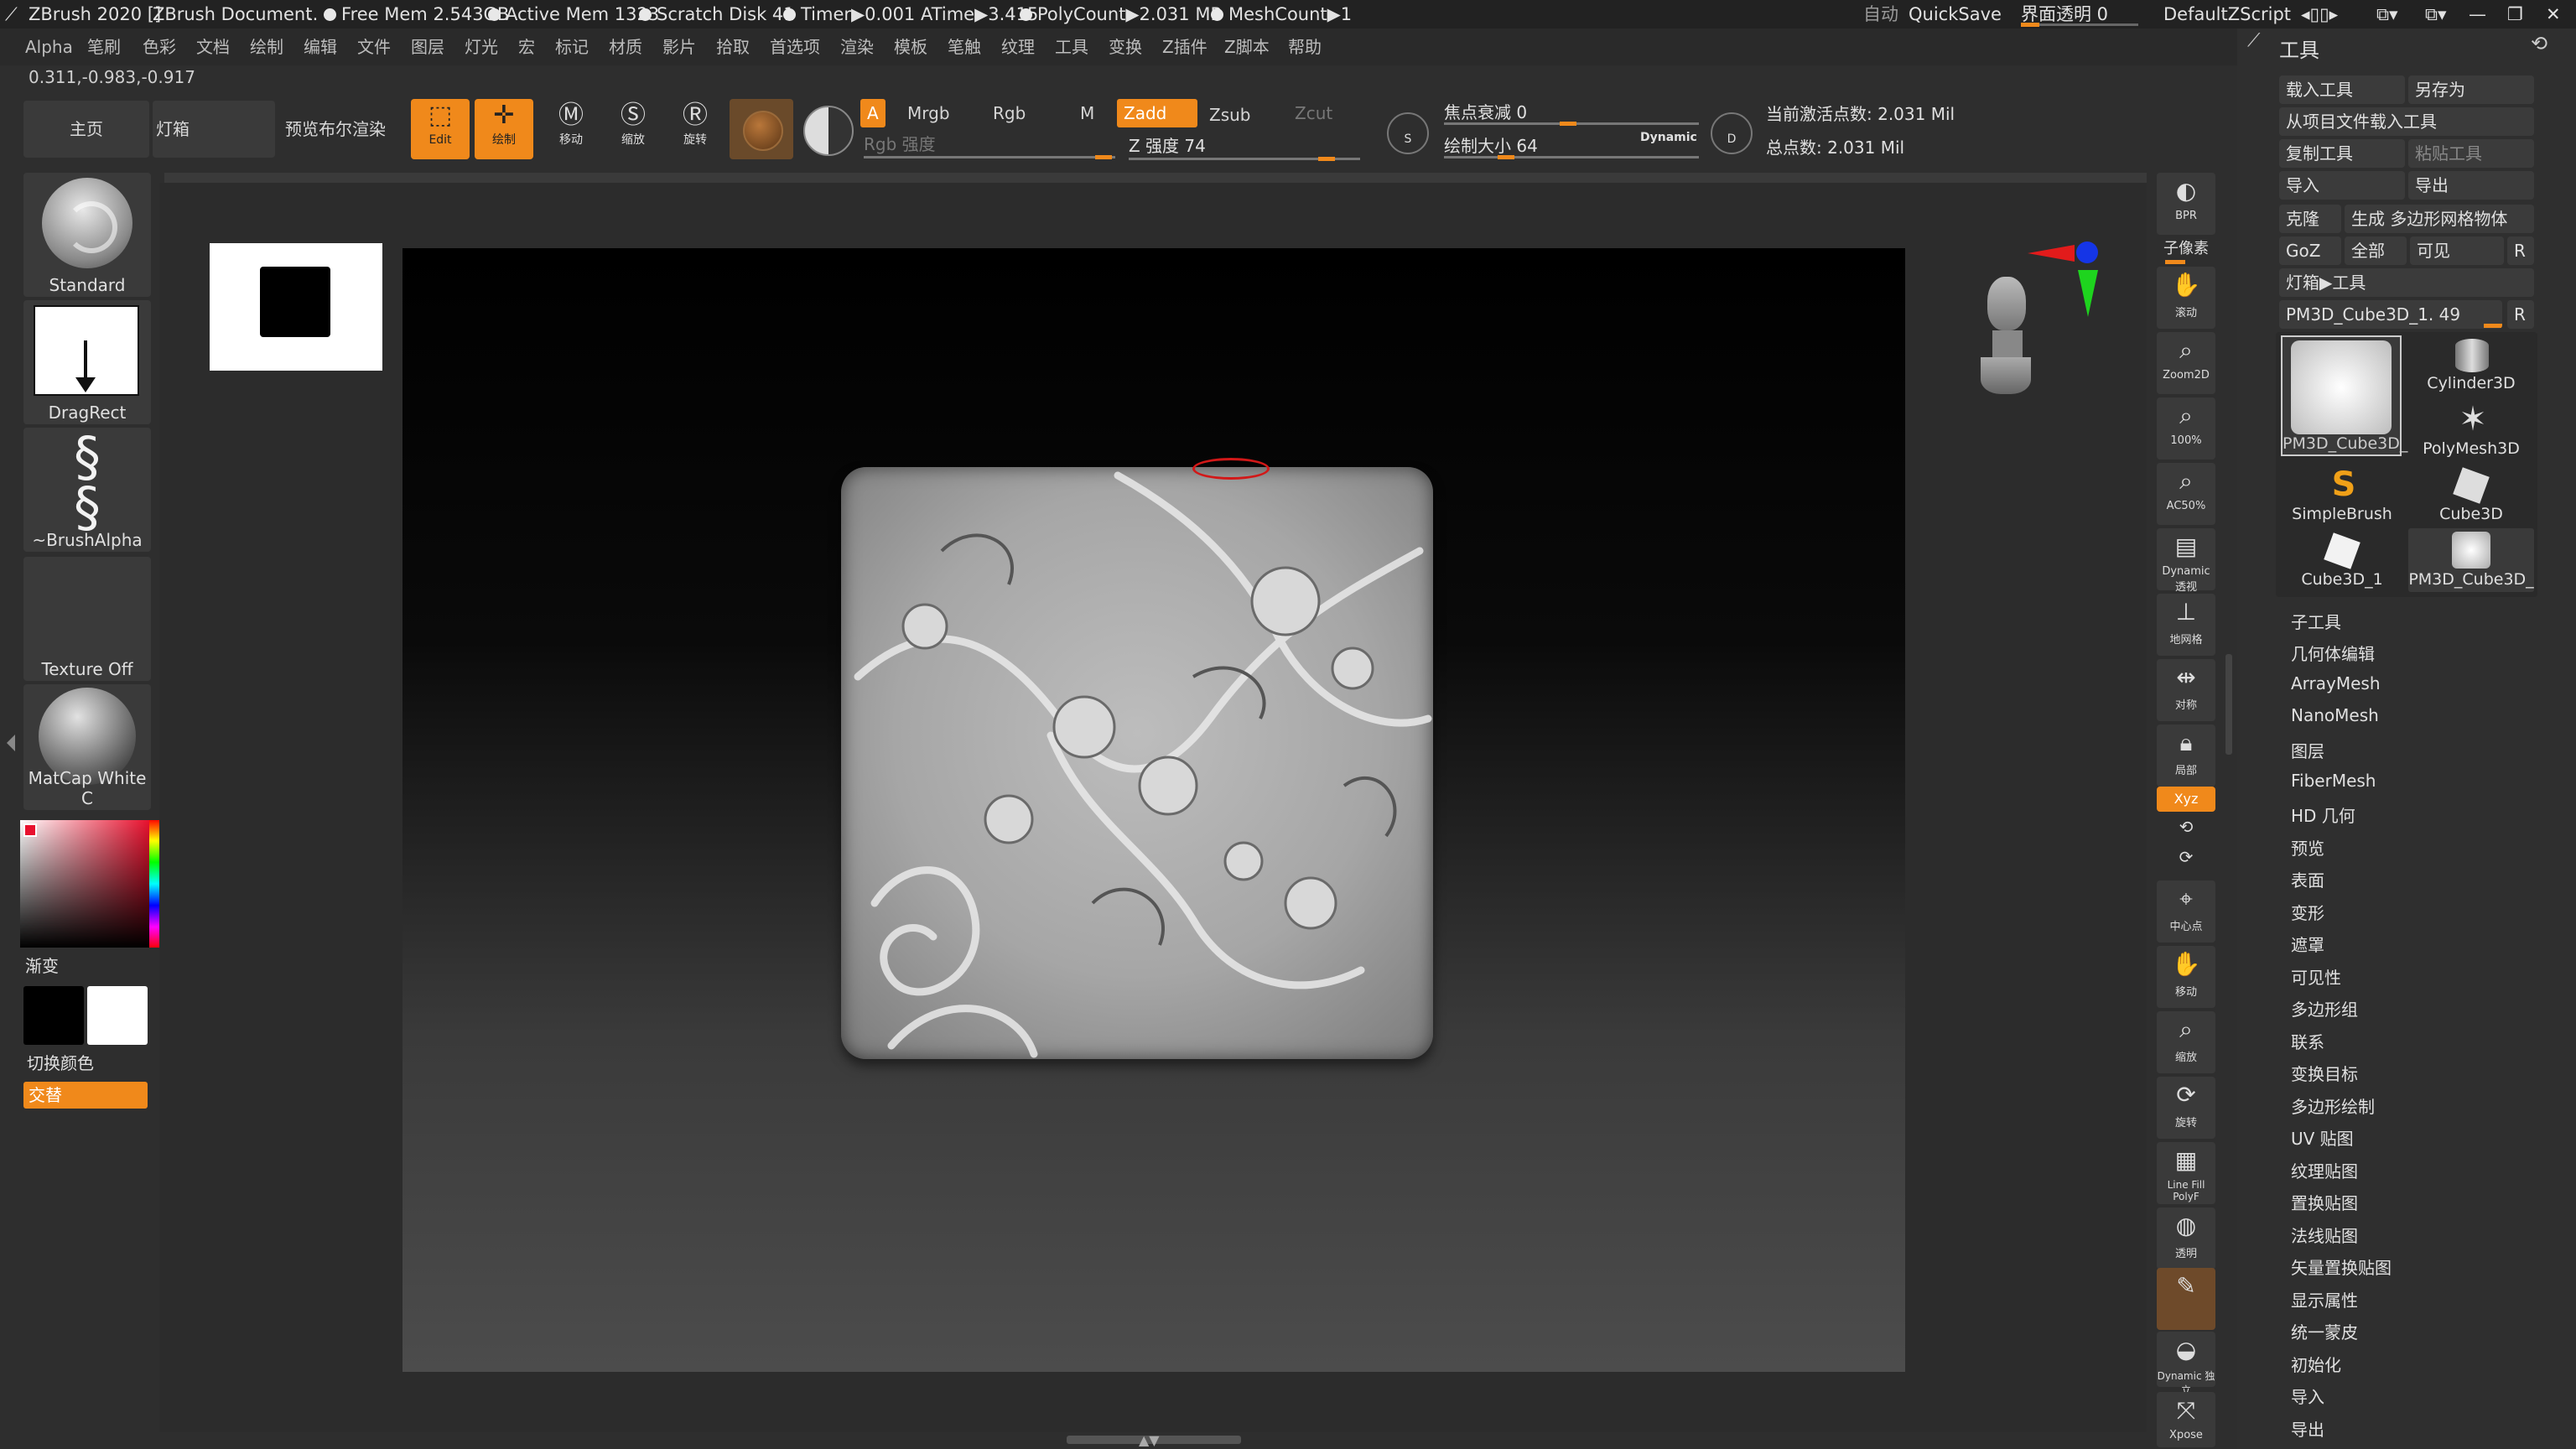 The width and height of the screenshot is (2576, 1449). Describe the element at coordinates (2307, 1428) in the screenshot. I see `subpalette-export: 导出` at that location.